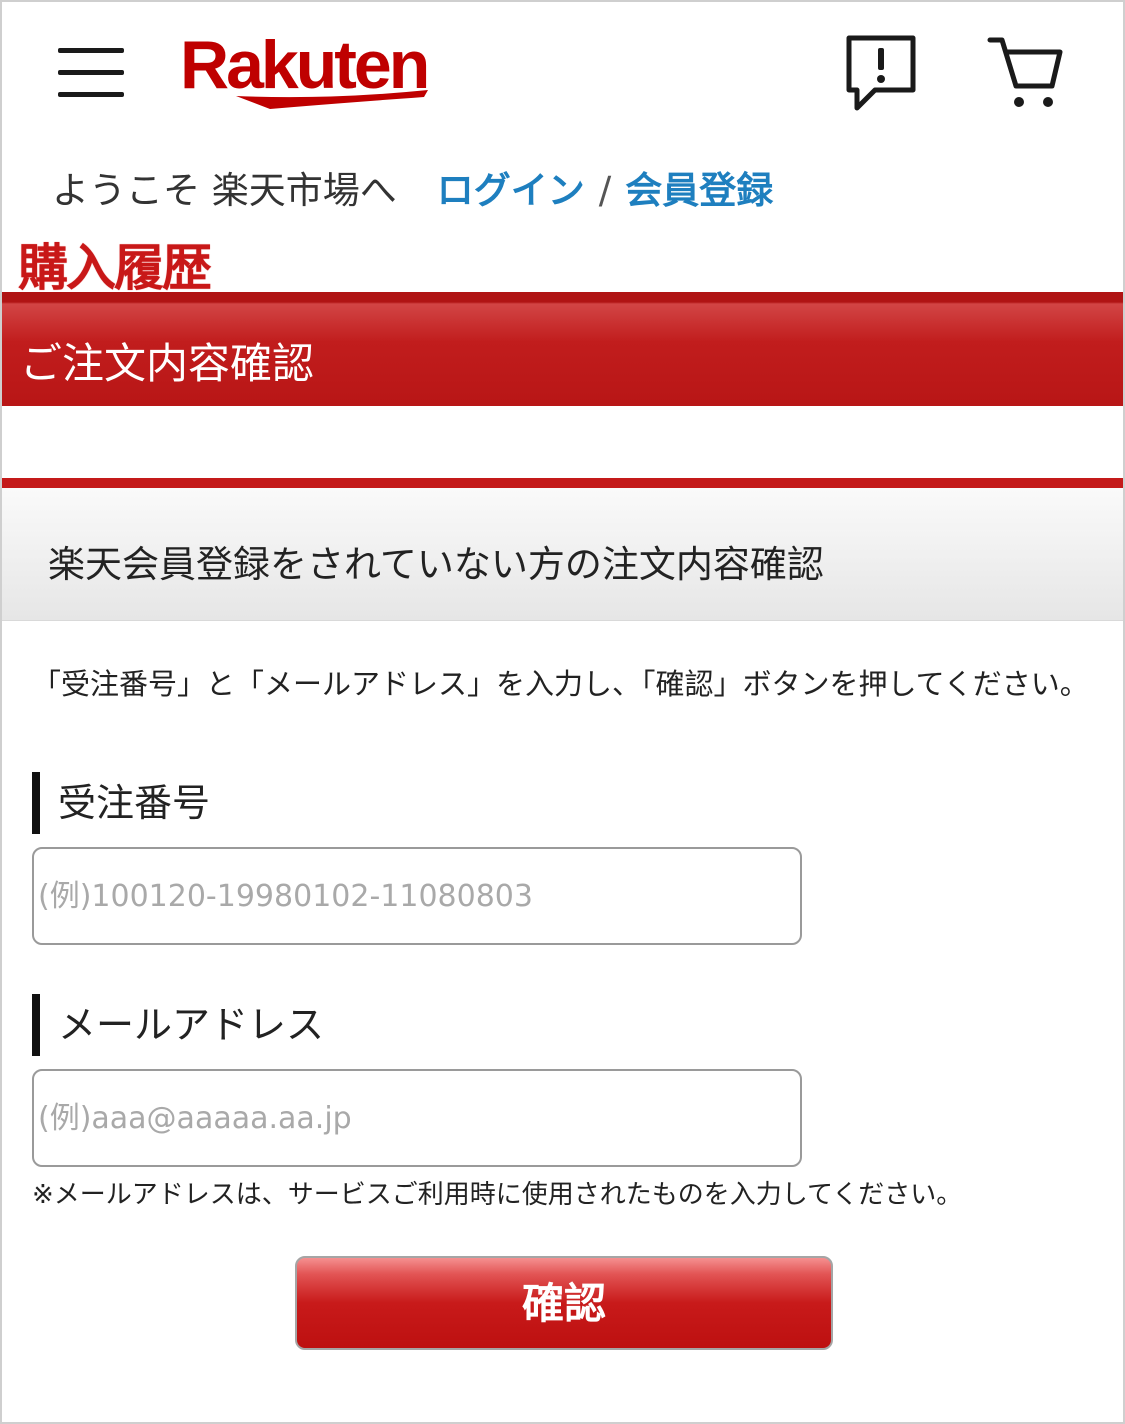  Describe the element at coordinates (91, 73) in the screenshot. I see `hamburger-menu-icon` at that location.